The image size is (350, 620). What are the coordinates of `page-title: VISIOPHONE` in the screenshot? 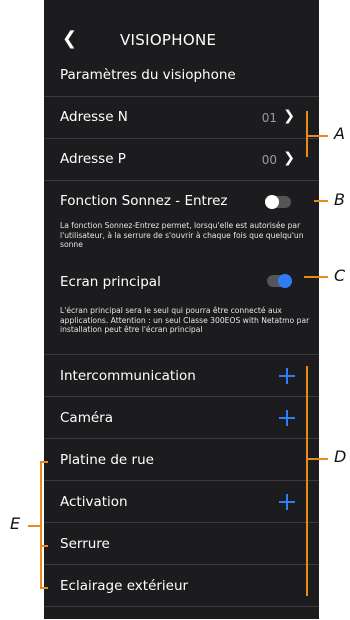 It's located at (168, 40).